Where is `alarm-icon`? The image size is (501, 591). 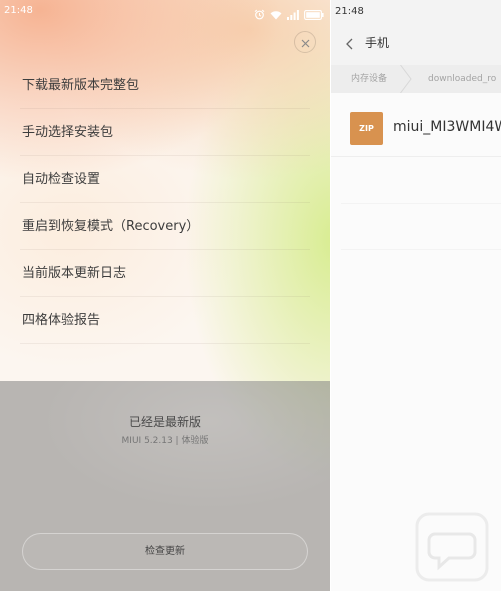
alarm-icon is located at coordinates (259, 14).